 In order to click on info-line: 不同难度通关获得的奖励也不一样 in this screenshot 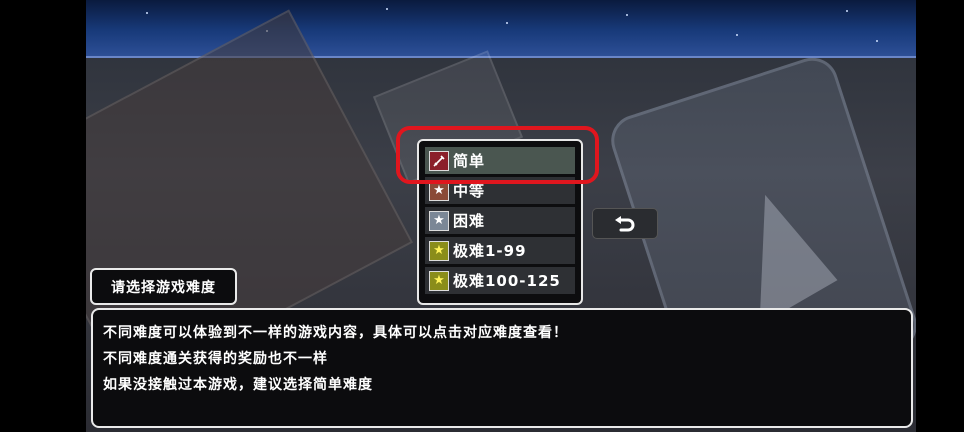, I will do `click(215, 359)`.